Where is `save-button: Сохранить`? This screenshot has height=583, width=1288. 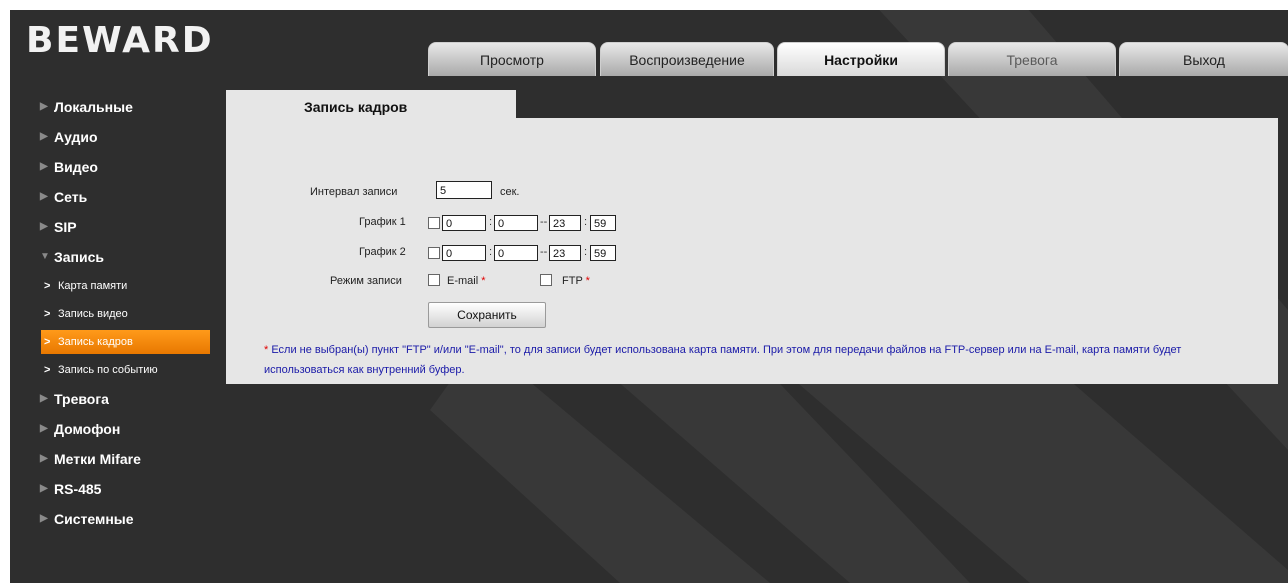 save-button: Сохранить is located at coordinates (487, 315).